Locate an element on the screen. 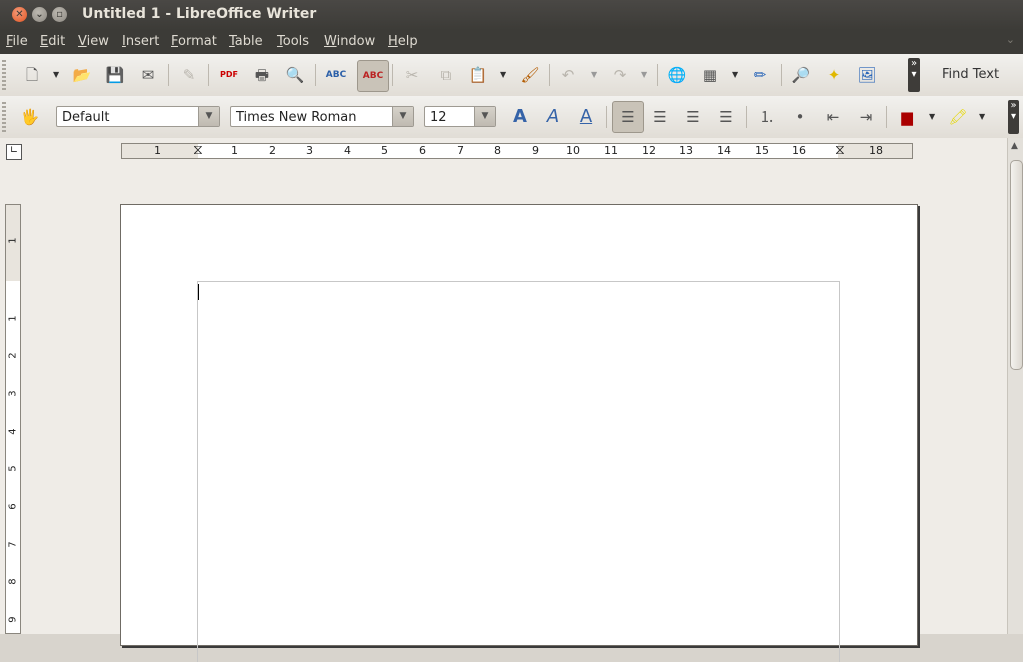 The width and height of the screenshot is (1023, 662). right-indent-marker: ⧖ is located at coordinates (840, 150).